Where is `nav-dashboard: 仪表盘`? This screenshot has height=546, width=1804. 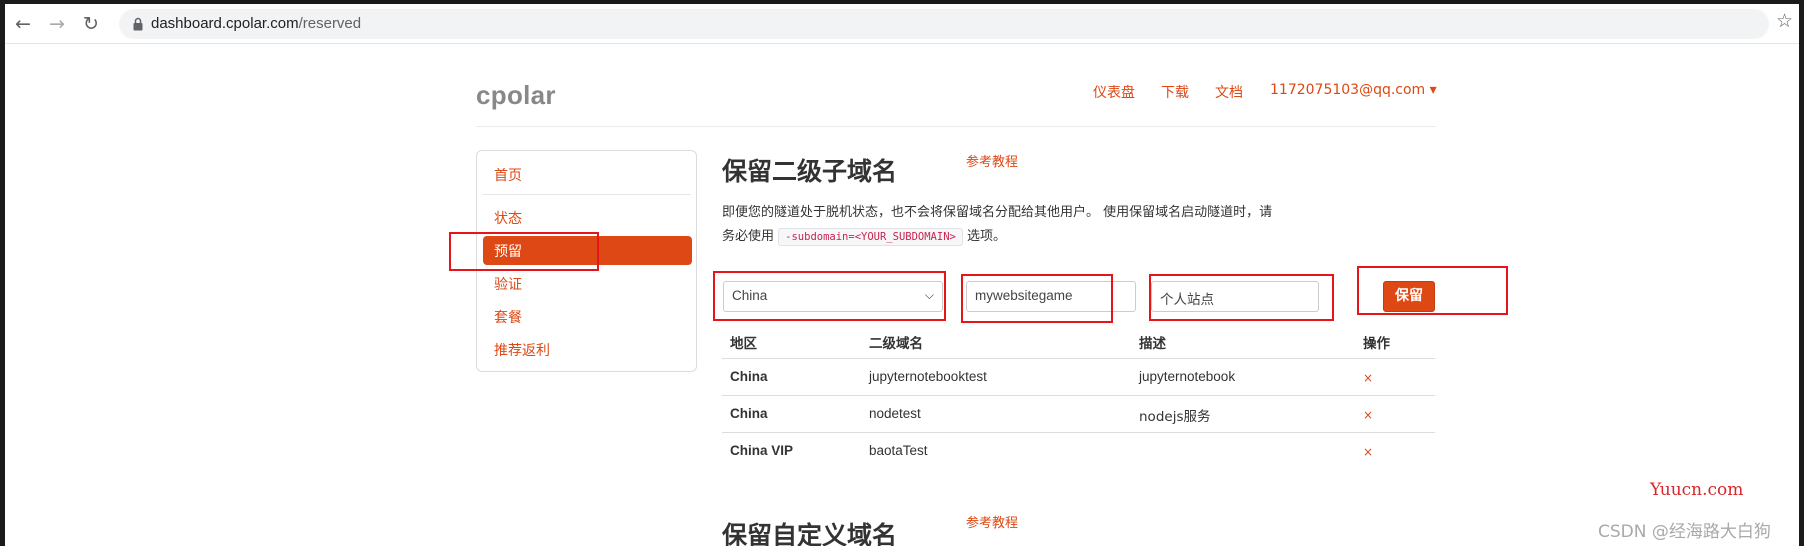
nav-dashboard: 仪表盘 is located at coordinates (1114, 92).